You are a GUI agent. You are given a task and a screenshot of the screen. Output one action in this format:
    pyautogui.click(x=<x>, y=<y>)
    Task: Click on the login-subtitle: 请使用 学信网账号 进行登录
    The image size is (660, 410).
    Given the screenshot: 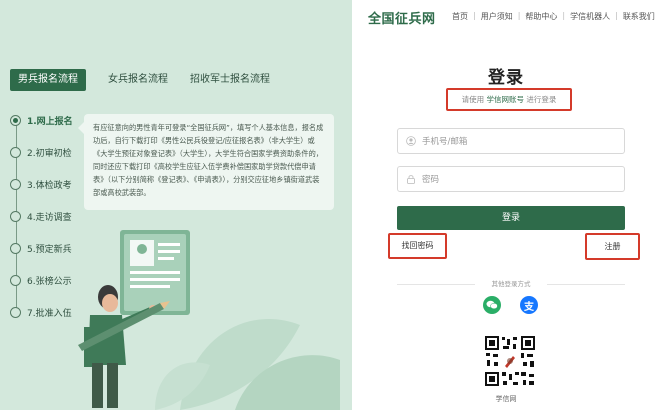 What is the action you would take?
    pyautogui.click(x=509, y=99)
    